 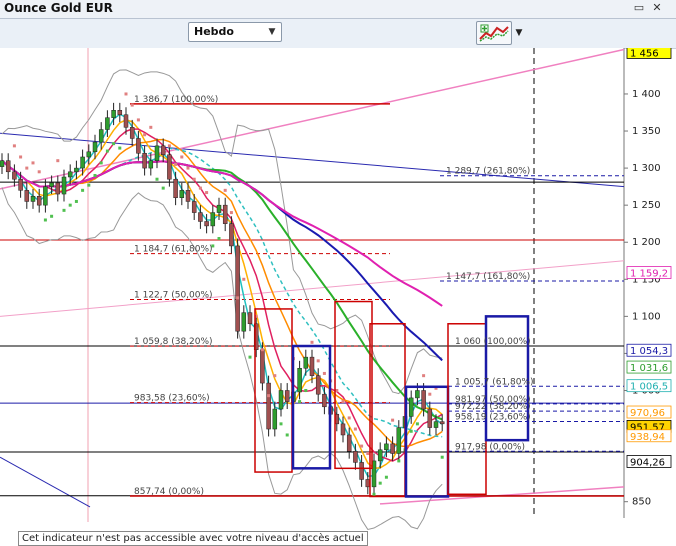 What do you see at coordinates (649, 351) in the screenshot?
I see `price-tag-label: 1 054,3` at bounding box center [649, 351].